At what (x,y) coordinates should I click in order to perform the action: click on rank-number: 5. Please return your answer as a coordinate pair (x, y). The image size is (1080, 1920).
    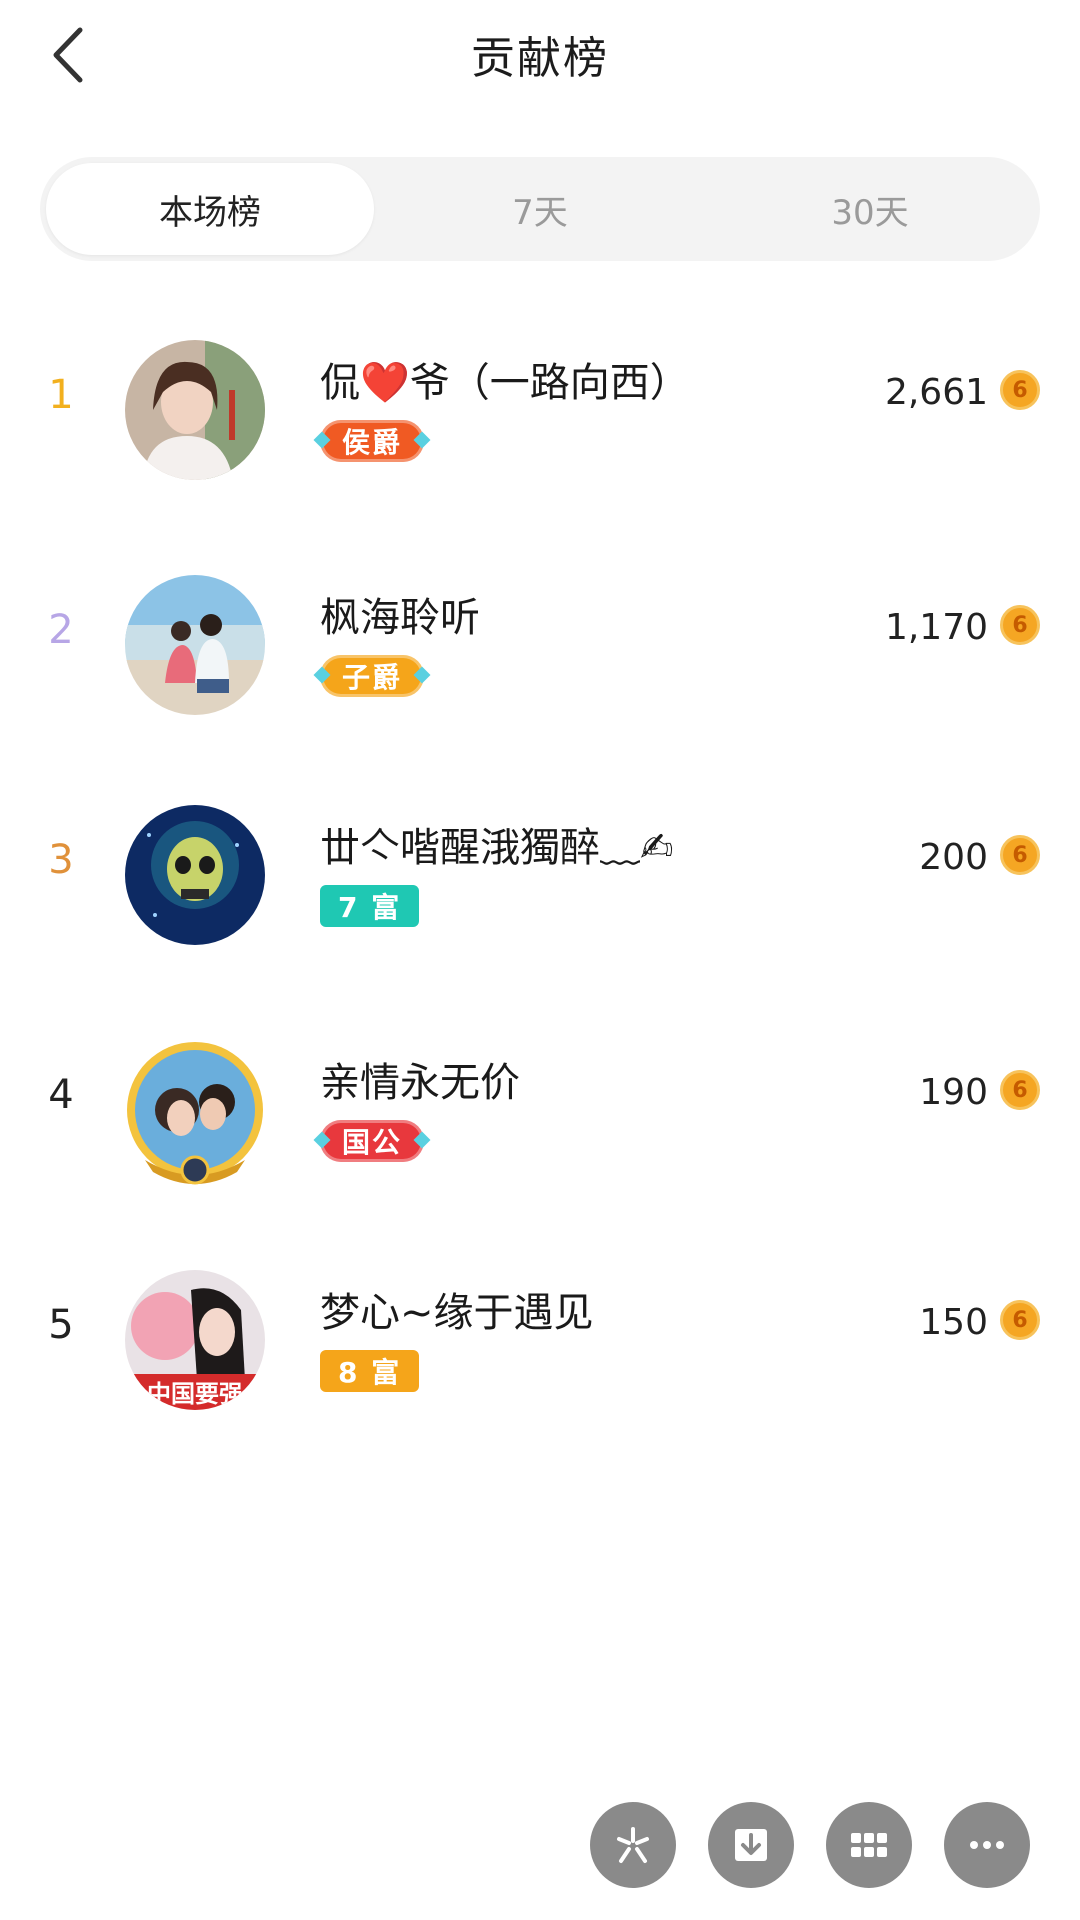
    Looking at the image, I should click on (61, 1325).